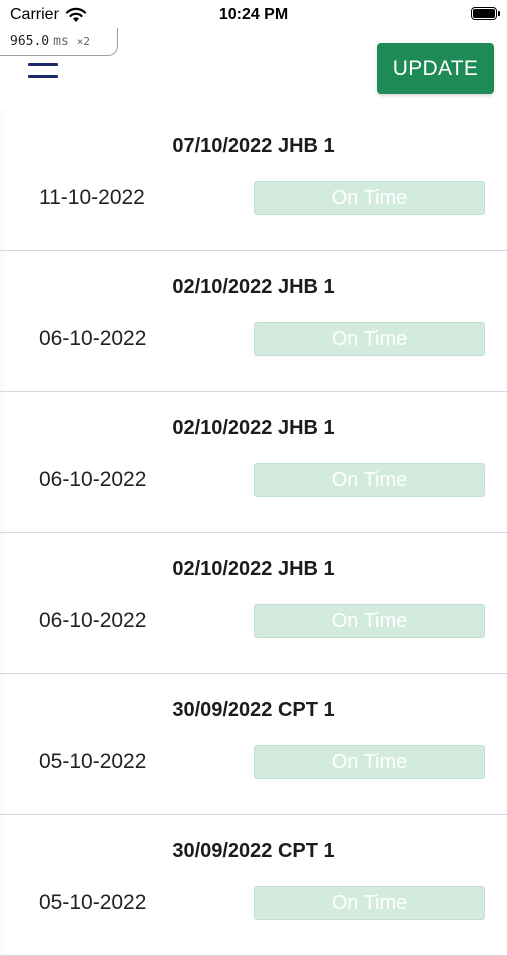 This screenshot has width=507, height=956. What do you see at coordinates (253, 180) in the screenshot?
I see `list-item: 07/10/2022 JHB 1 11-10-2022 On Time` at bounding box center [253, 180].